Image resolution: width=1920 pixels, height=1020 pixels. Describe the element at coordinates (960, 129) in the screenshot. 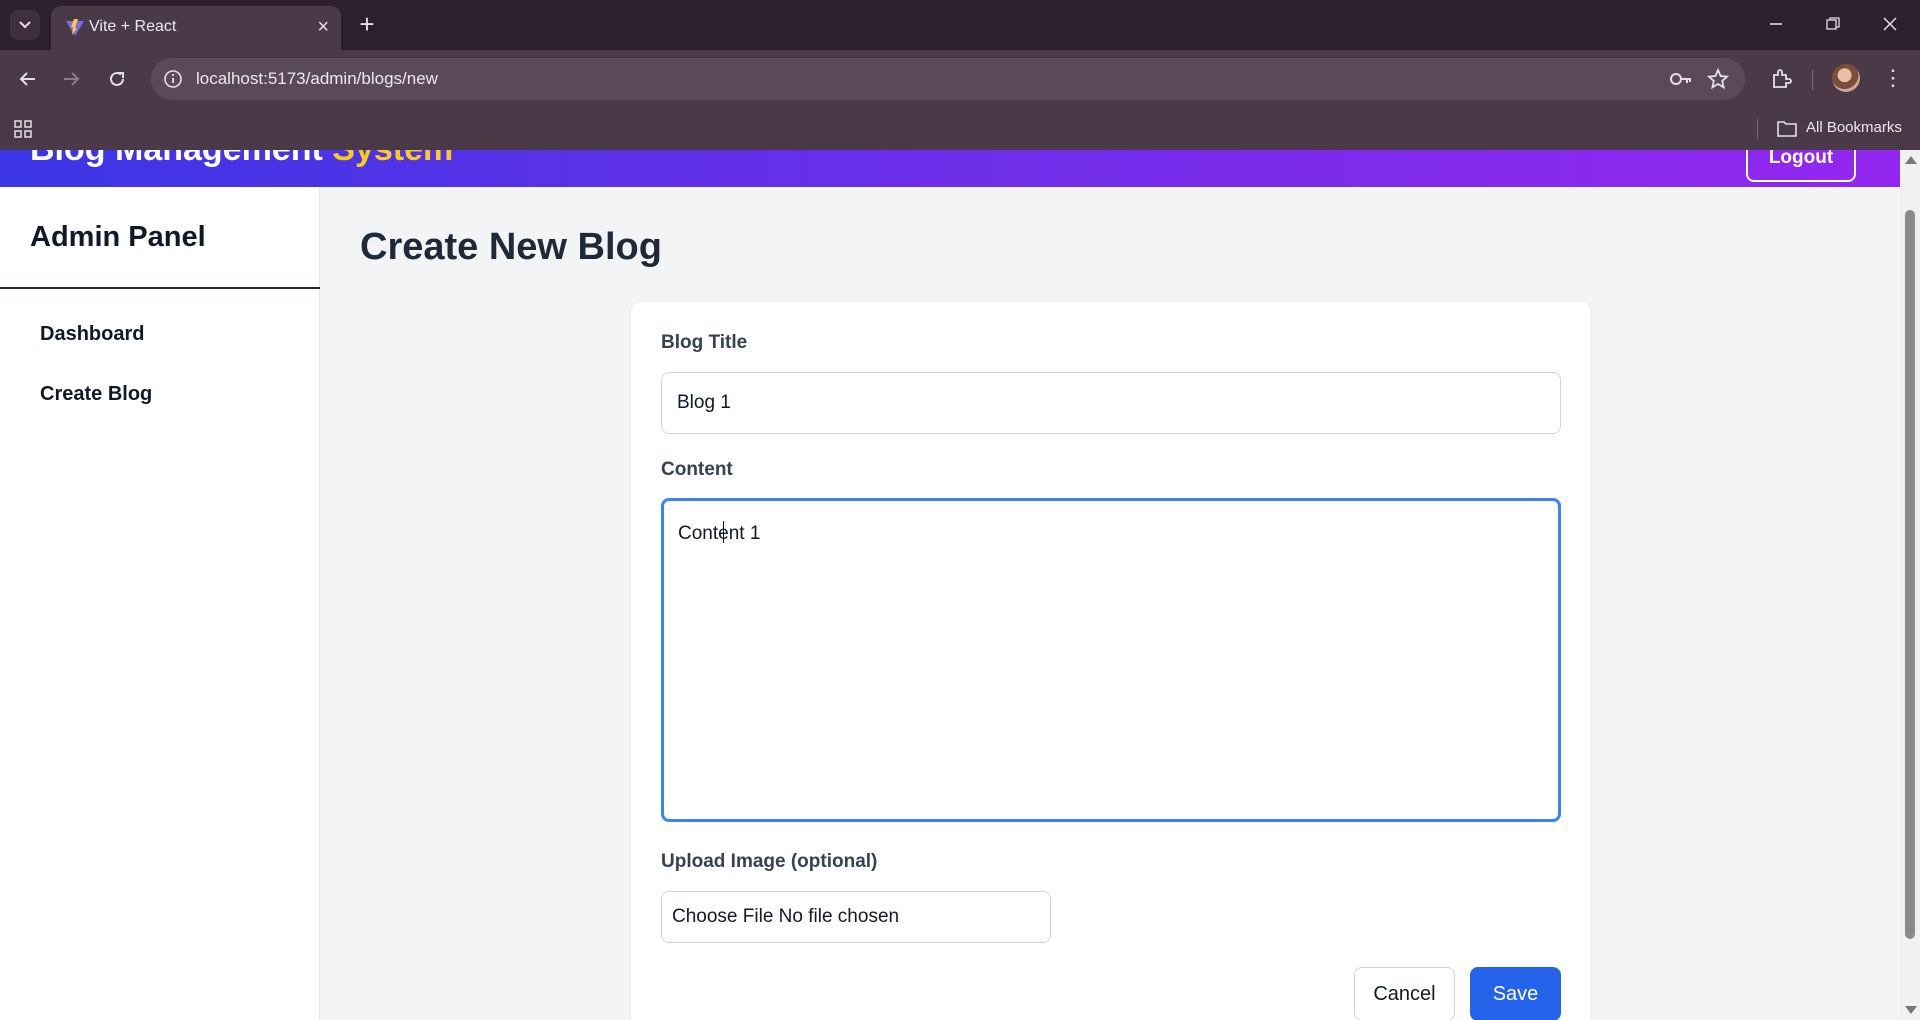

I see `bookmarks-bar: All Bookmarks` at that location.